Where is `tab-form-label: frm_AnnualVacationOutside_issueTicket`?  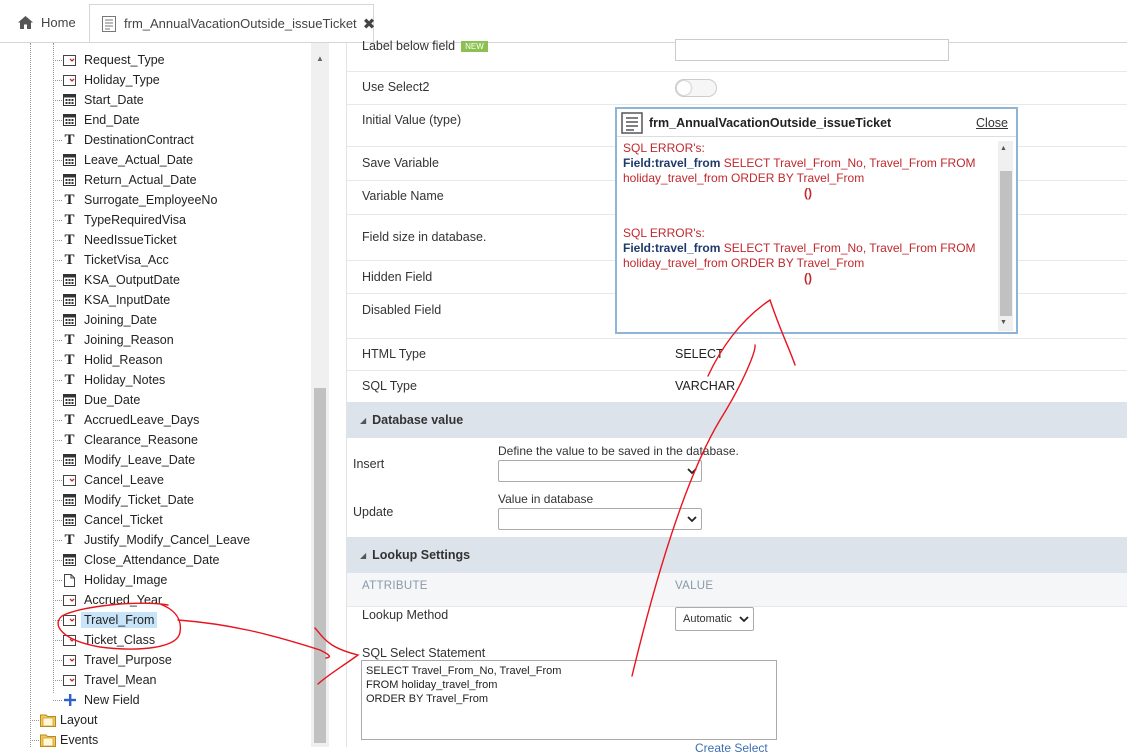 tab-form-label: frm_AnnualVacationOutside_issueTicket is located at coordinates (240, 23).